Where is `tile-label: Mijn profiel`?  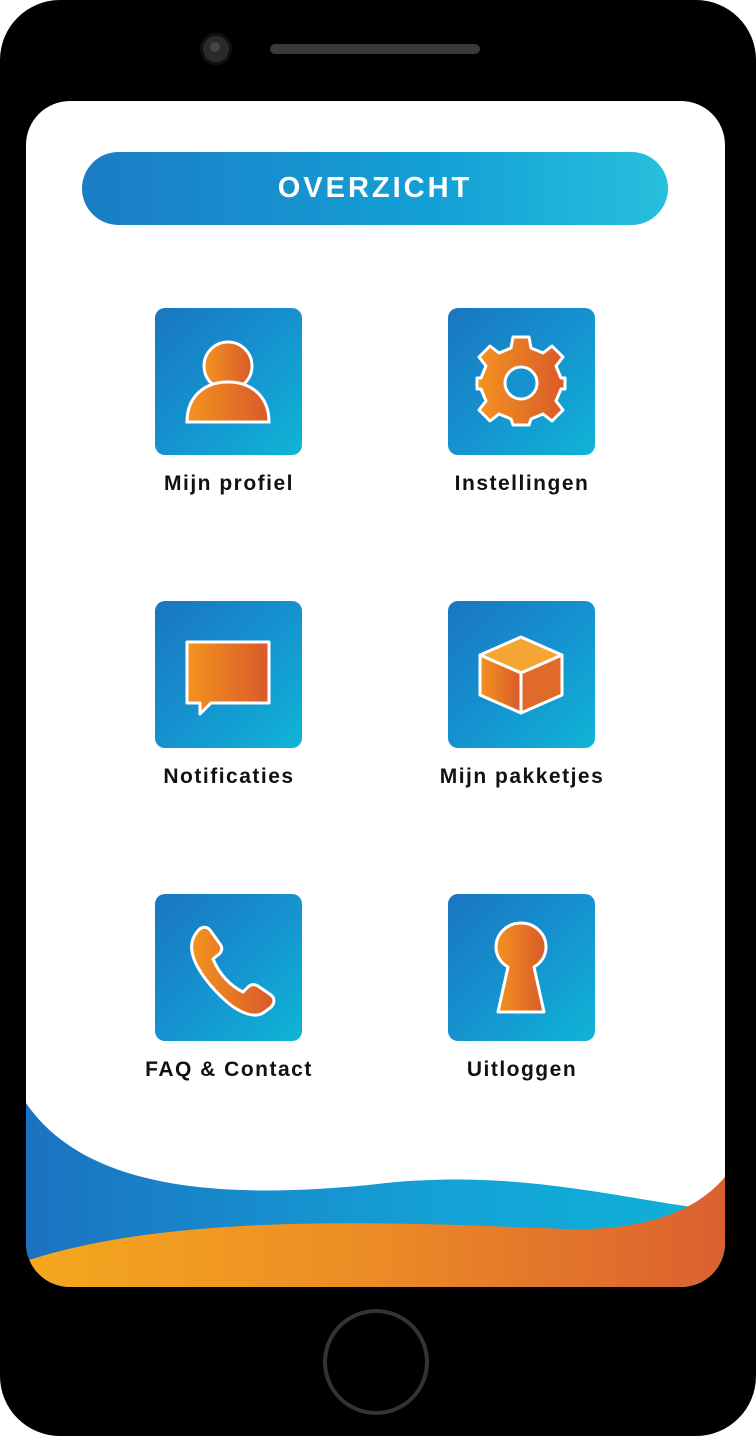 tile-label: Mijn profiel is located at coordinates (229, 483).